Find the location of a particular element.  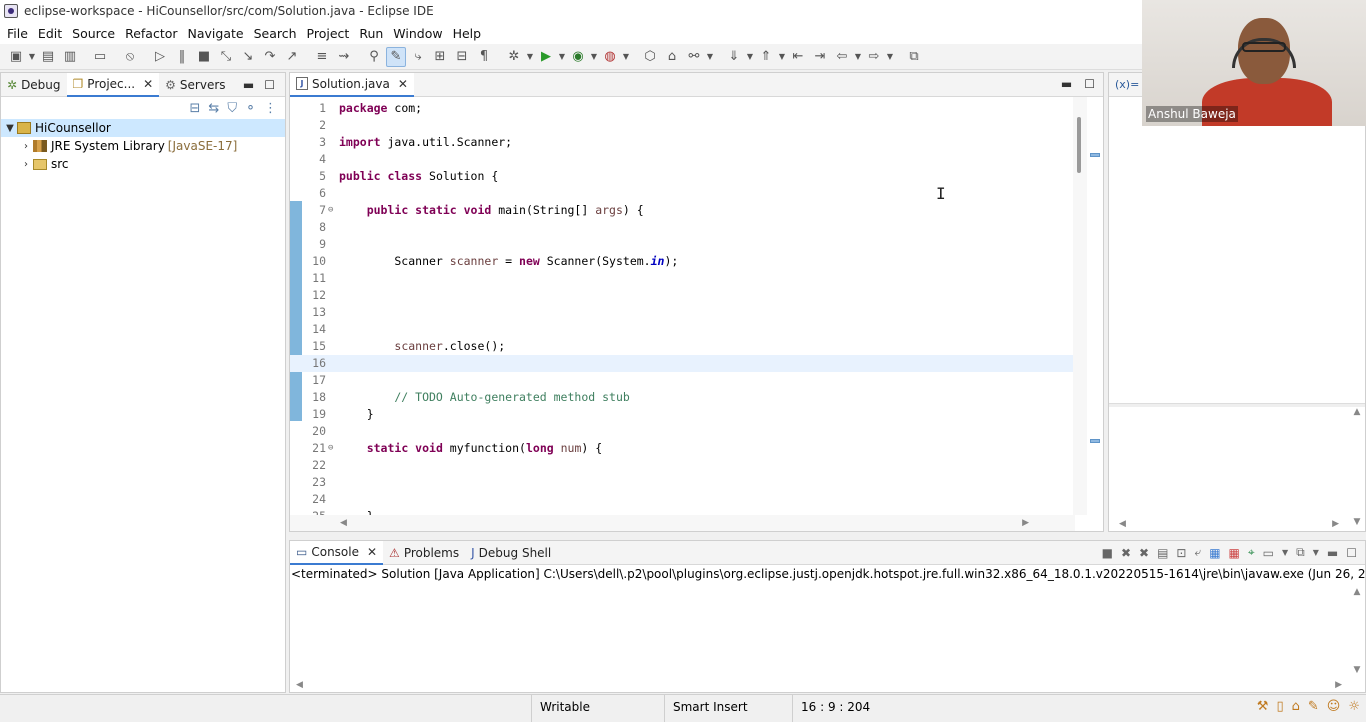

disconnect-icon: ⤡ is located at coordinates (226, 57).